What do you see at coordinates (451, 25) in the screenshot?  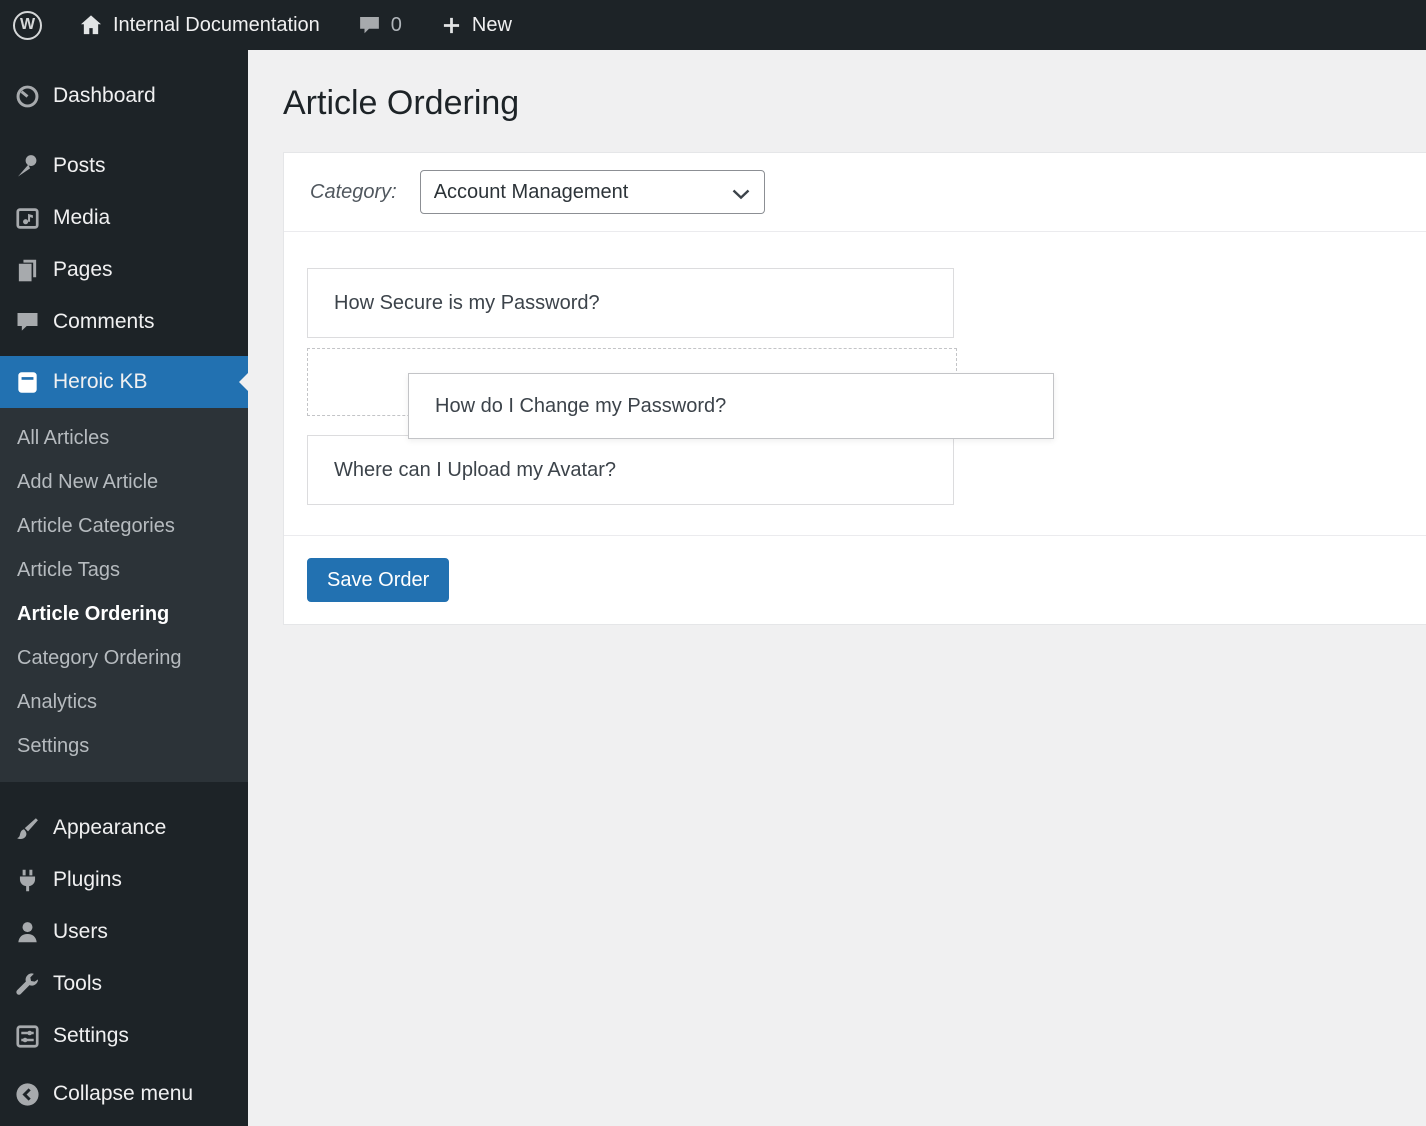 I see `plus-icon` at bounding box center [451, 25].